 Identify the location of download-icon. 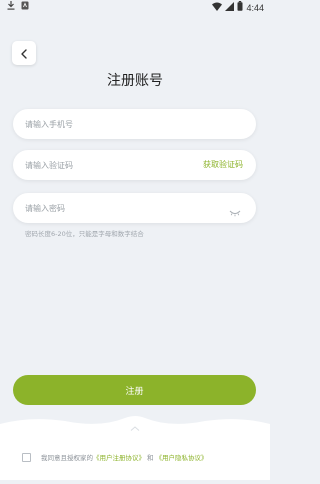
(11, 7).